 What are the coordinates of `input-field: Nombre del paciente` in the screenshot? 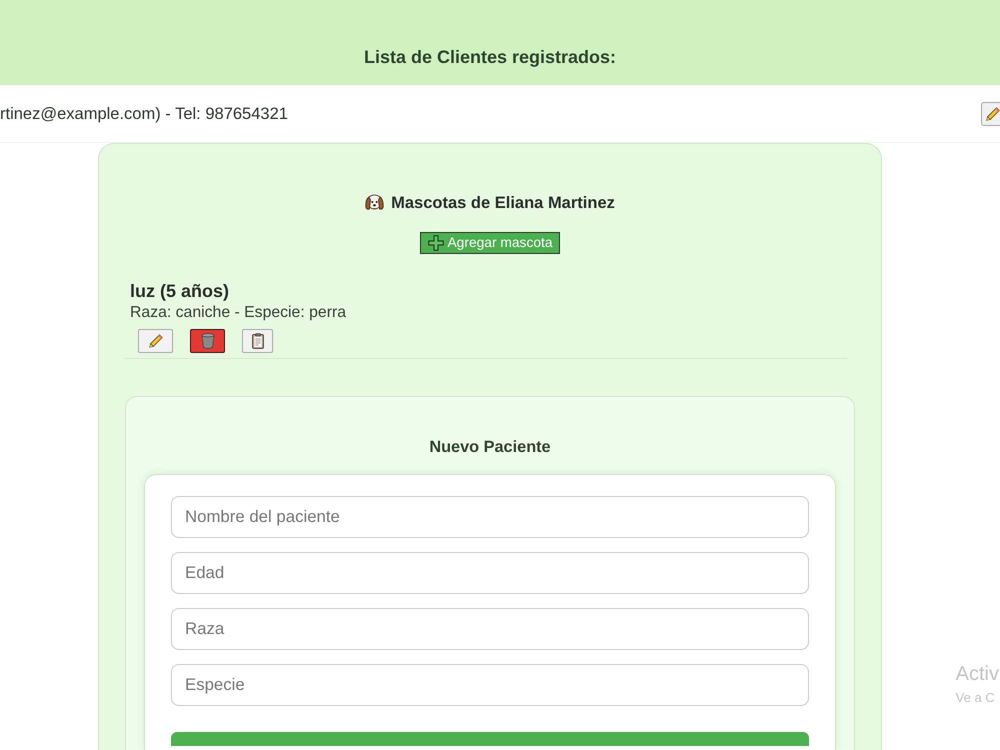 It's located at (490, 517).